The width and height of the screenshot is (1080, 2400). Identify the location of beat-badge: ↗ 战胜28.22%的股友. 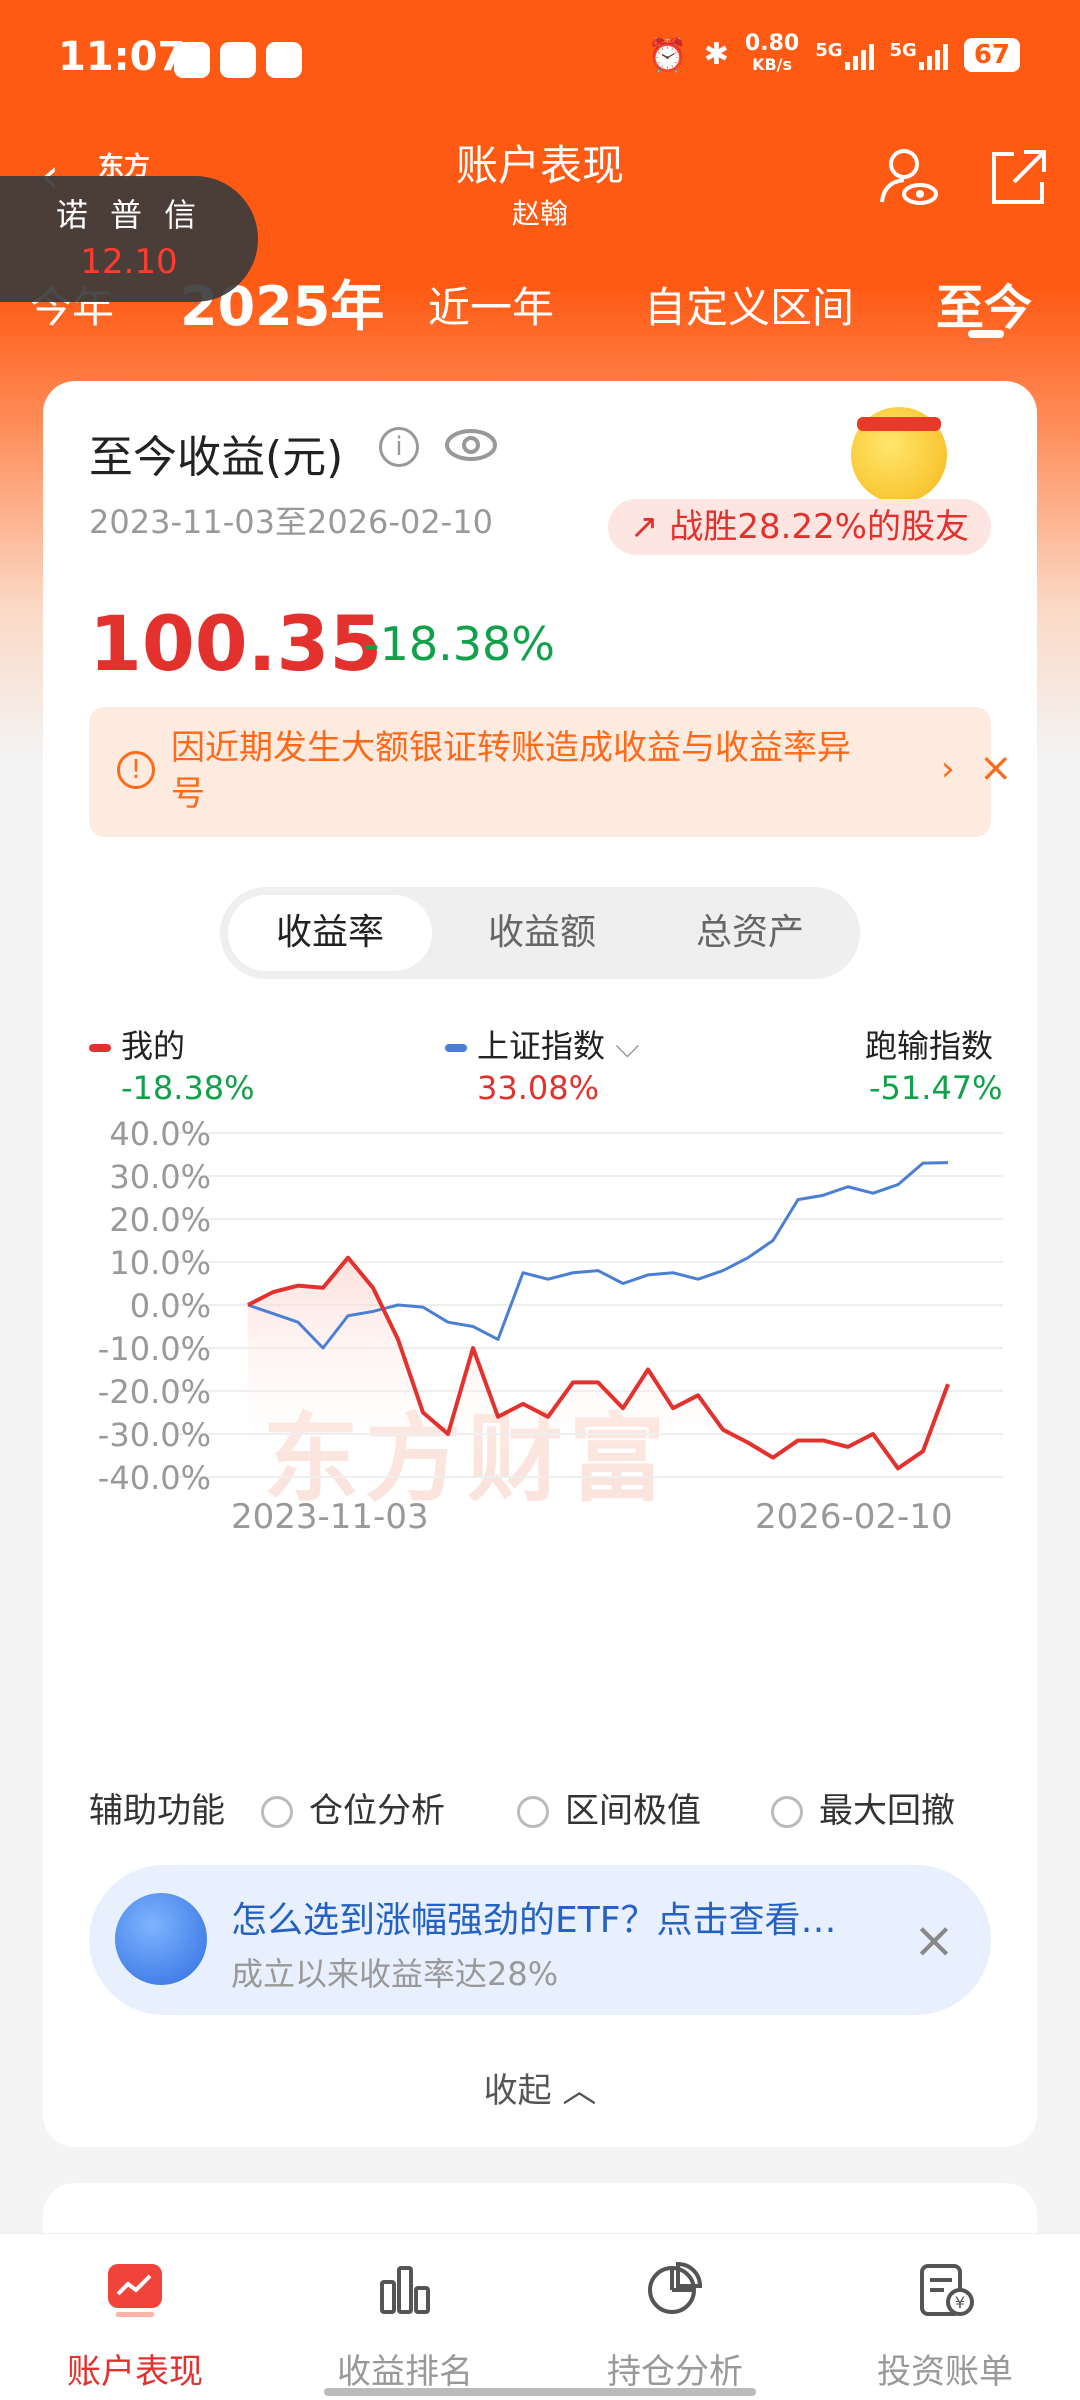
(799, 527).